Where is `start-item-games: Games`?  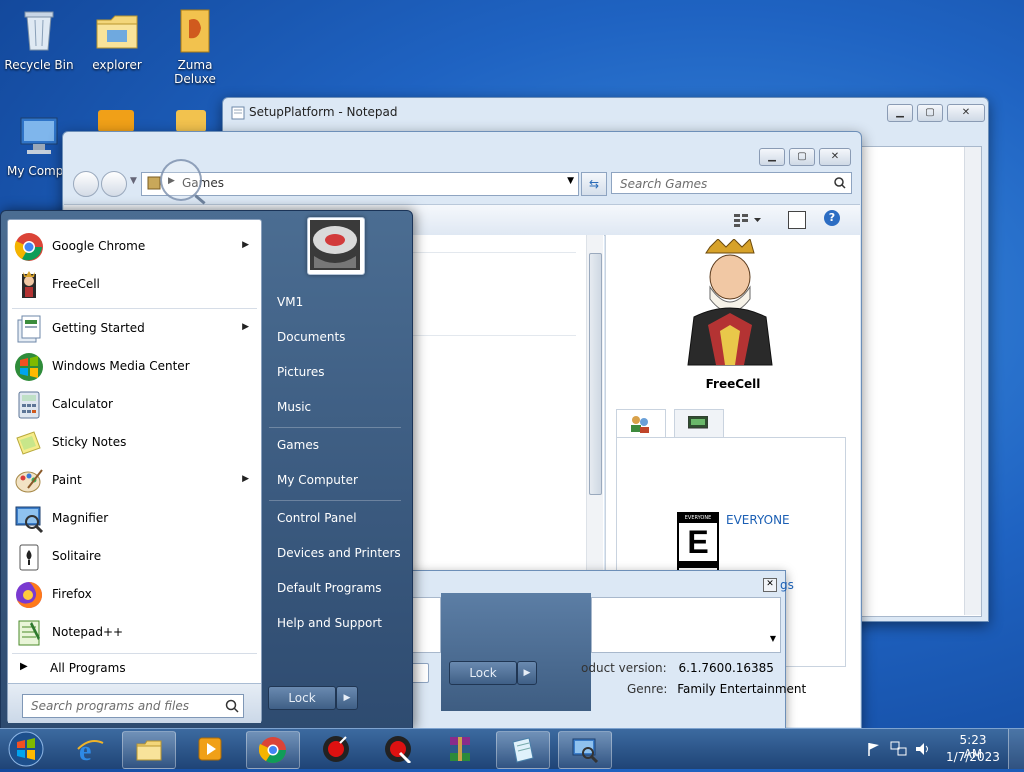
start-item-games: Games is located at coordinates (298, 445).